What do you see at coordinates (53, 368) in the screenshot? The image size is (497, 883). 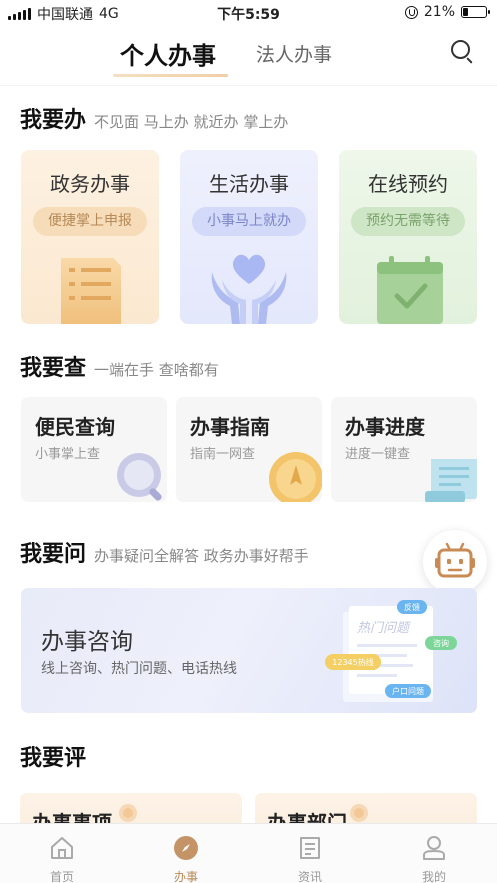 I see `section-title: 我要查` at bounding box center [53, 368].